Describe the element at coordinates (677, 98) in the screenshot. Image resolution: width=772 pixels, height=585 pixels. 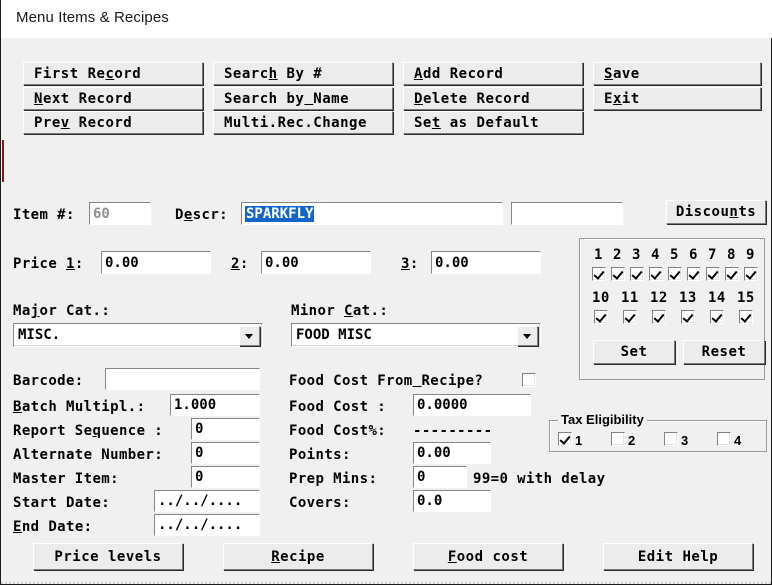
I see `exit-button: Exit` at that location.